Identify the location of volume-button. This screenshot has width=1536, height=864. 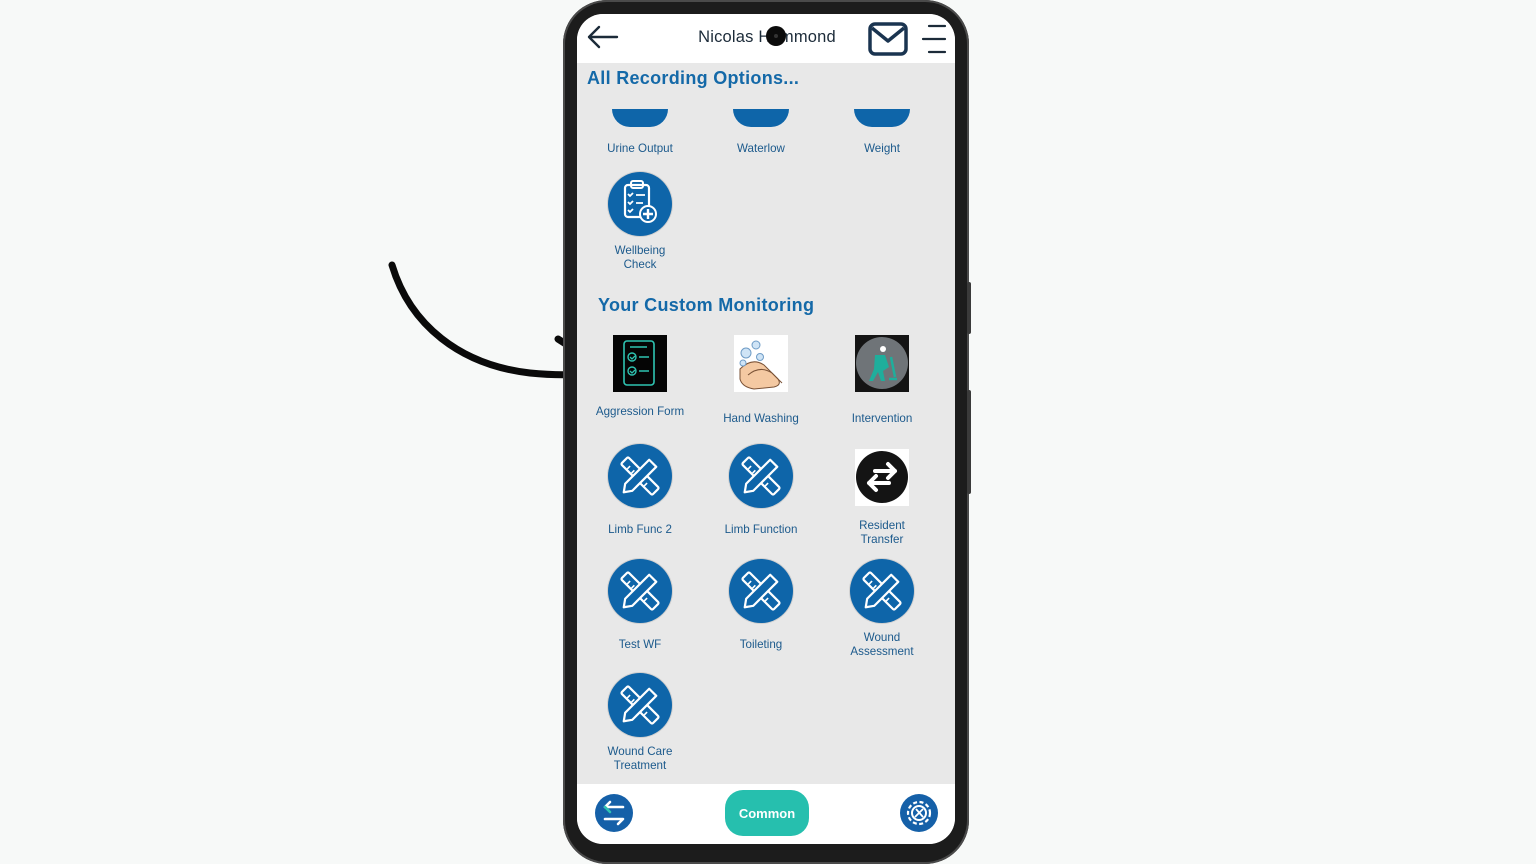
(969, 308).